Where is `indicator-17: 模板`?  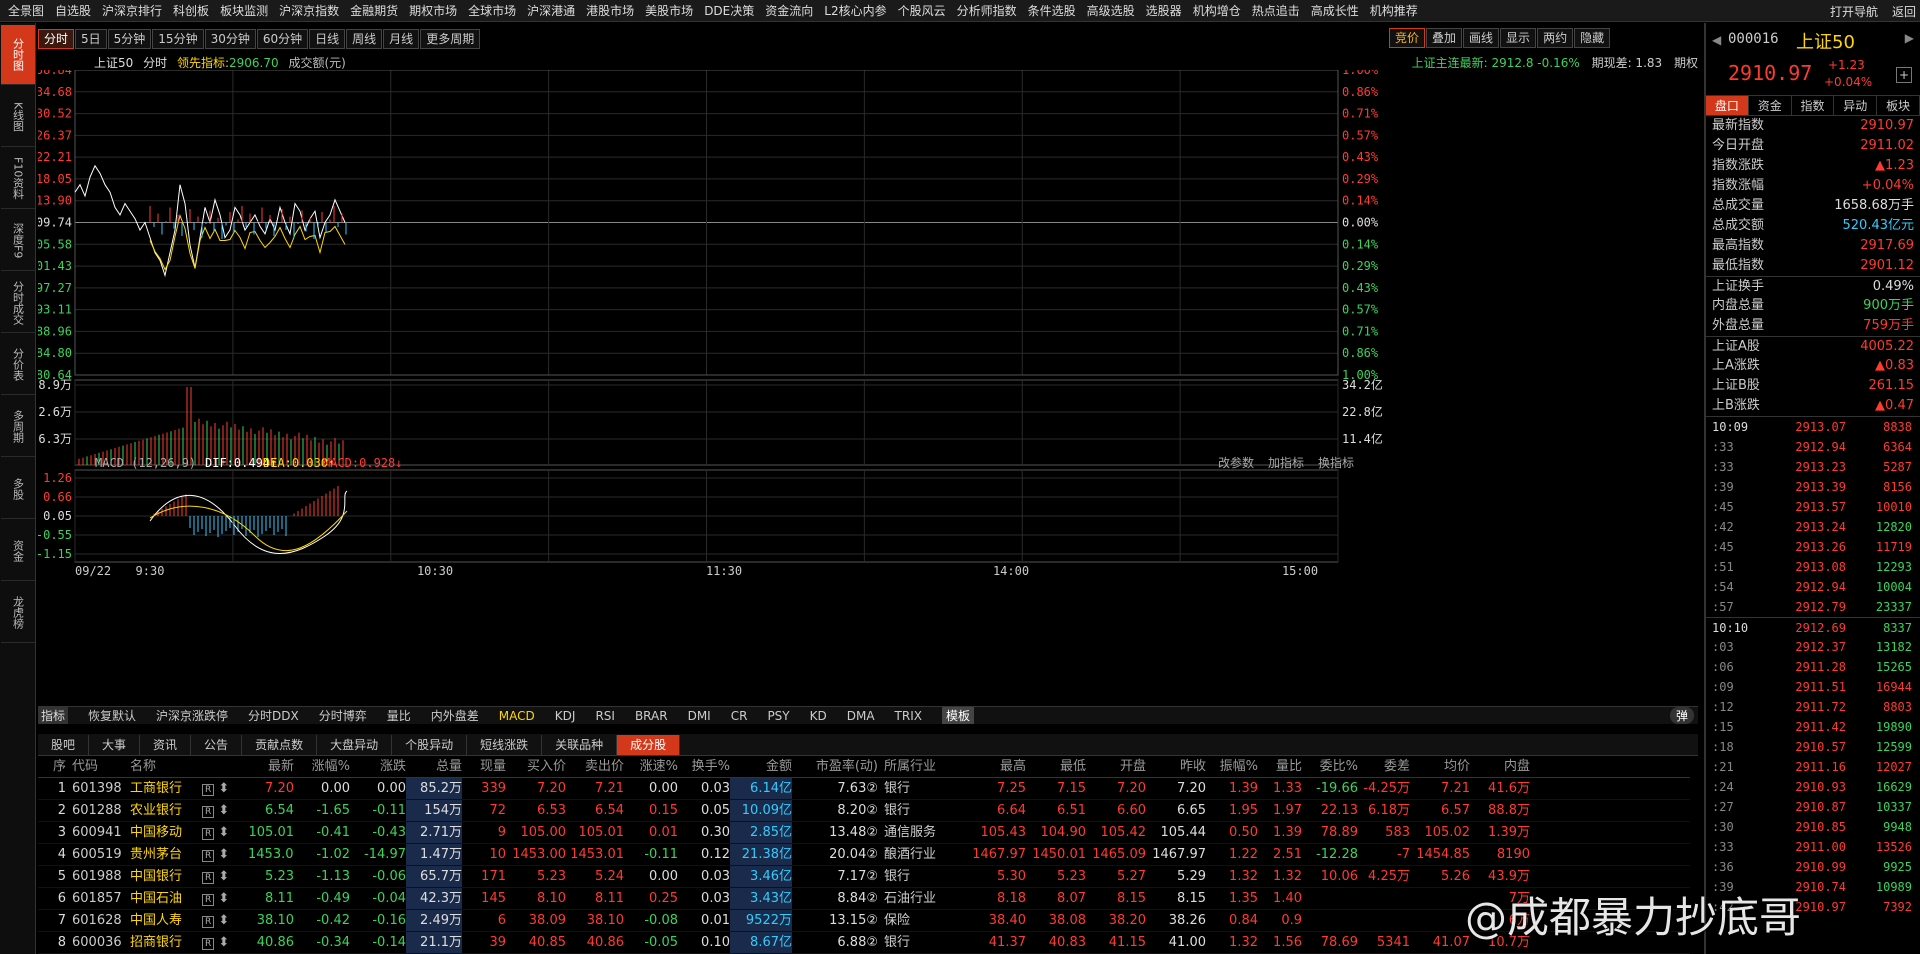 indicator-17: 模板 is located at coordinates (957, 715).